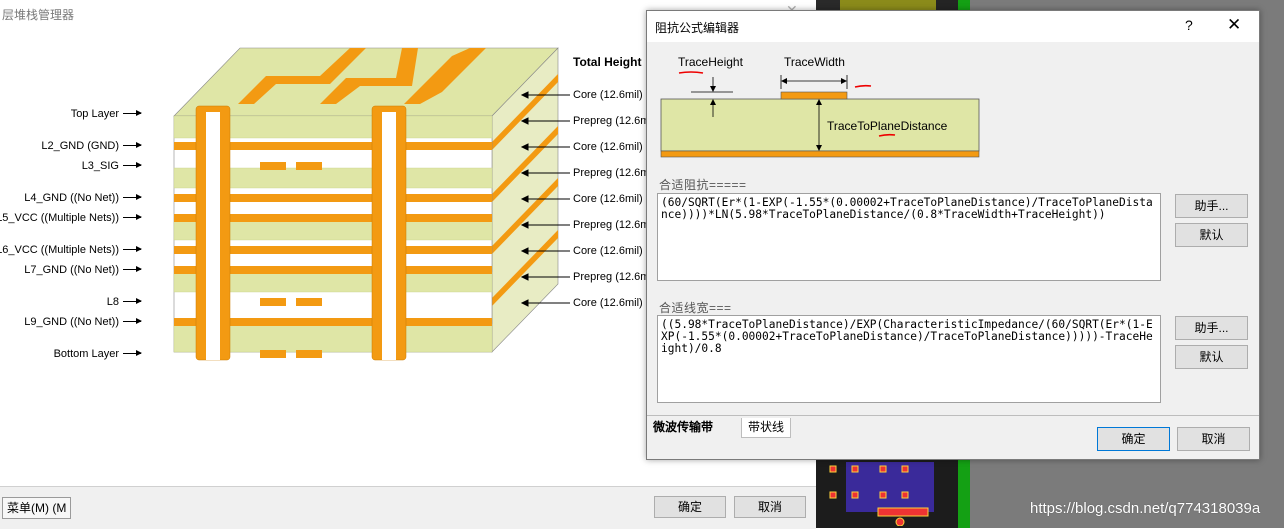 The width and height of the screenshot is (1284, 529). I want to click on tab-microstrip: 微波传输带, so click(683, 427).